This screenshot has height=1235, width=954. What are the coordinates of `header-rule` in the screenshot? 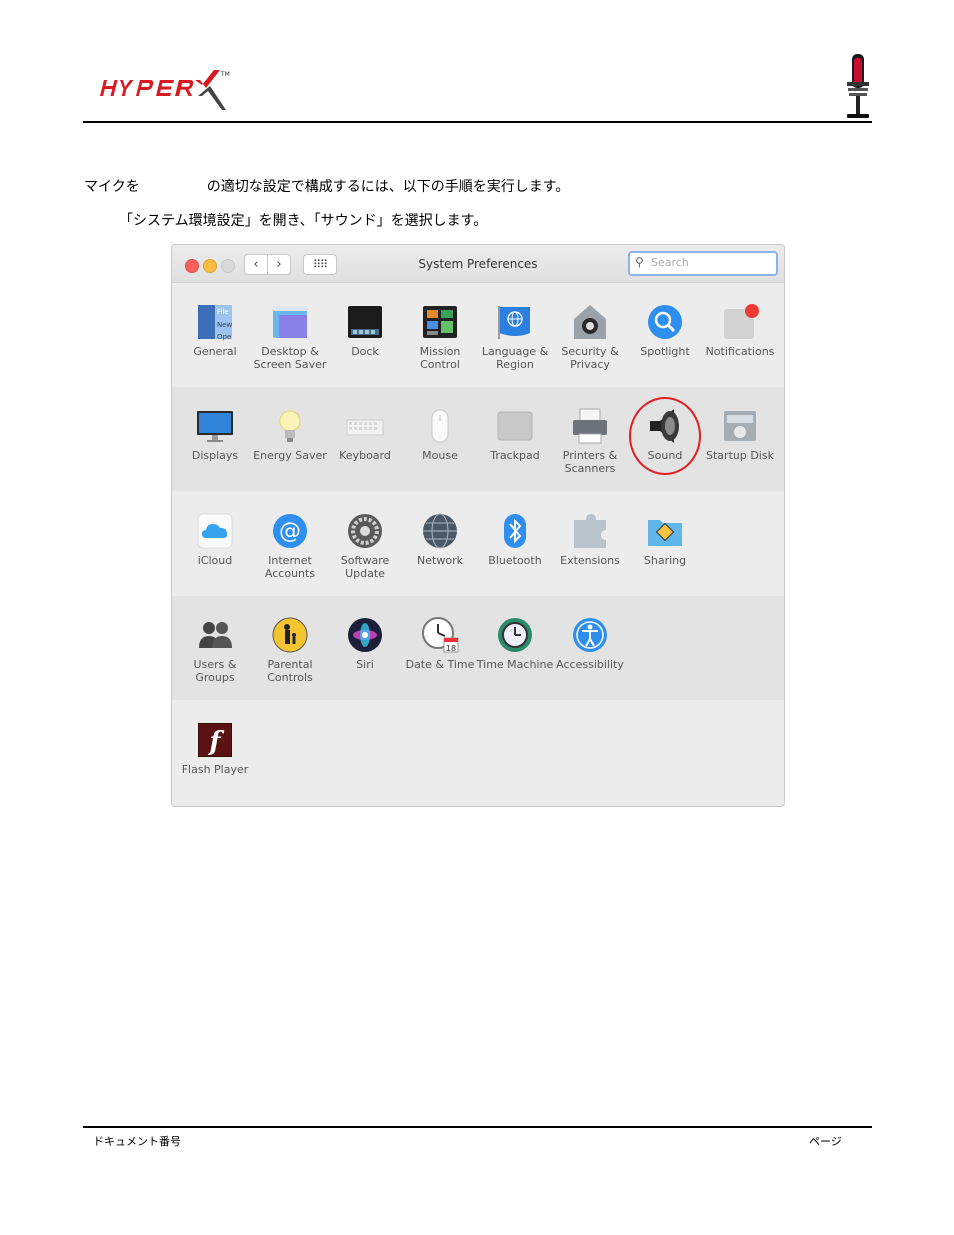 It's located at (477, 122).